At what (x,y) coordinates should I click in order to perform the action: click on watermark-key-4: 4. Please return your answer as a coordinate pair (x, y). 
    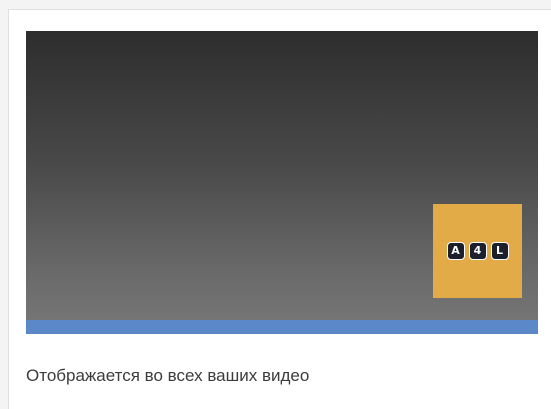
    Looking at the image, I should click on (477, 251).